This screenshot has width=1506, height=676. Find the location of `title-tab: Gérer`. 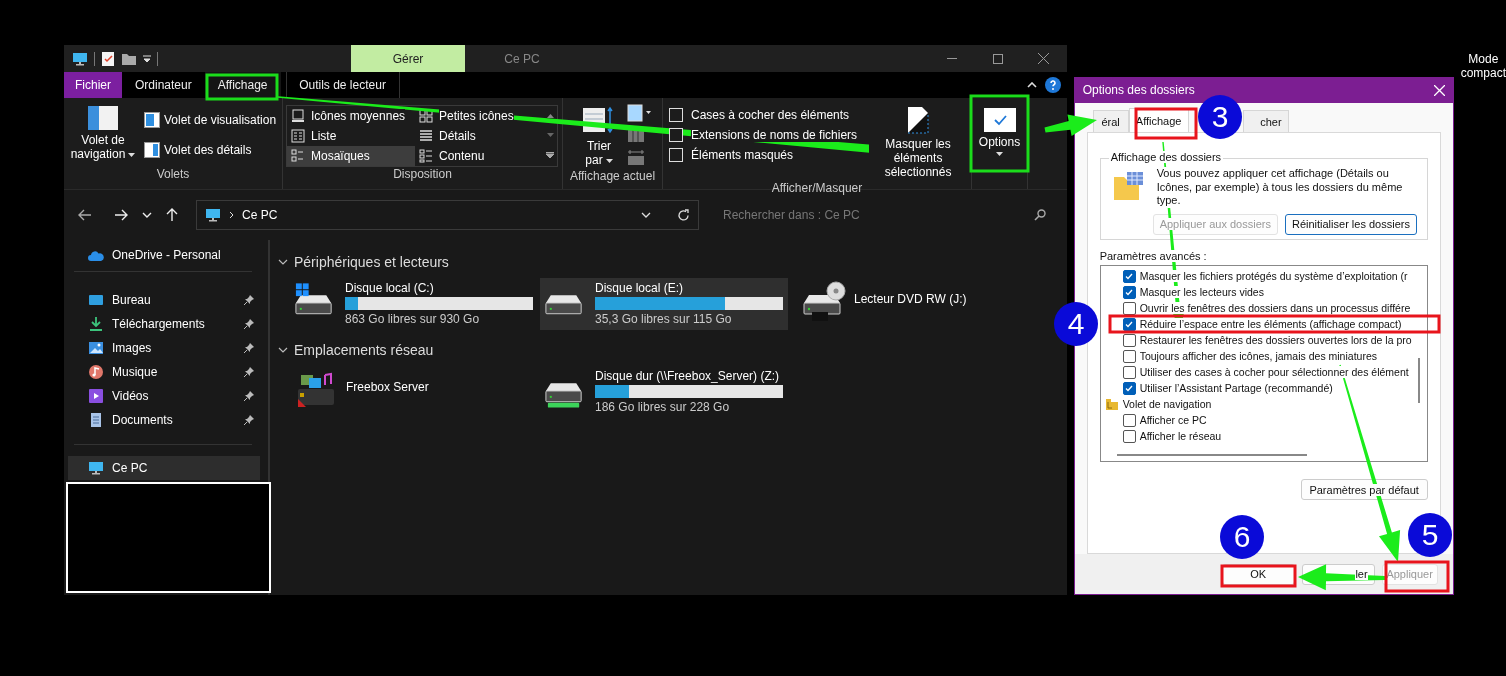

title-tab: Gérer is located at coordinates (408, 58).